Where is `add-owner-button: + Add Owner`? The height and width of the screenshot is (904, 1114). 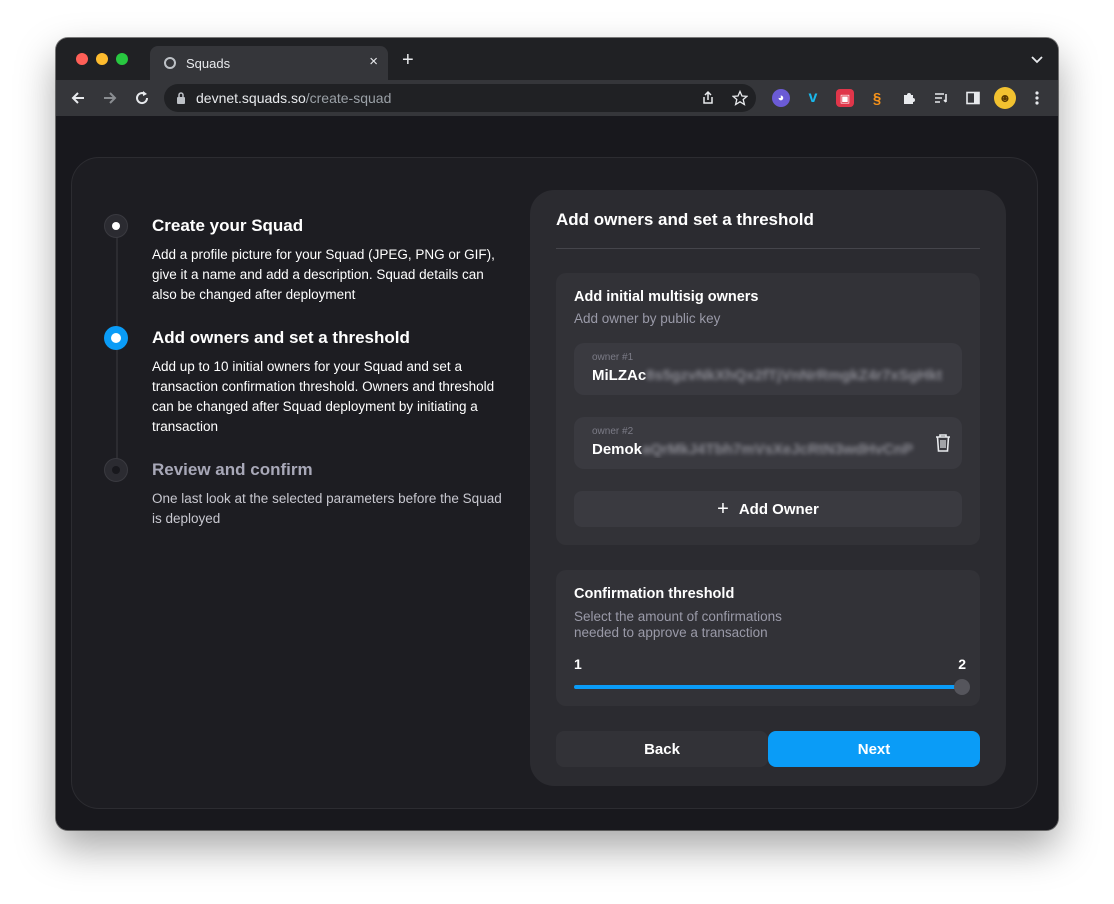
add-owner-button: + Add Owner is located at coordinates (768, 509).